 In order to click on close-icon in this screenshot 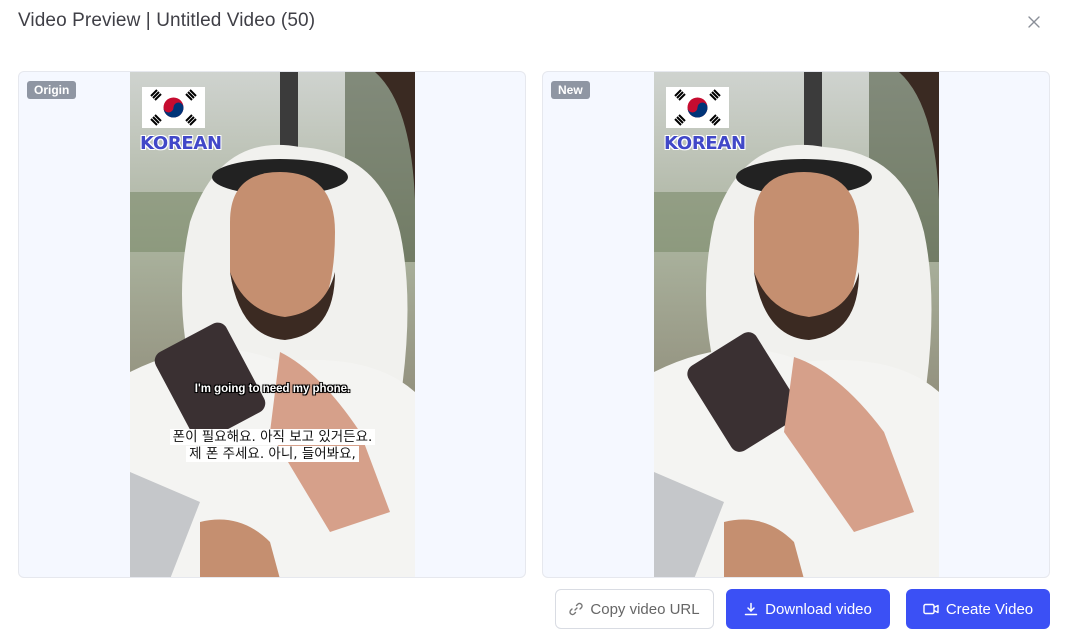, I will do `click(1034, 22)`.